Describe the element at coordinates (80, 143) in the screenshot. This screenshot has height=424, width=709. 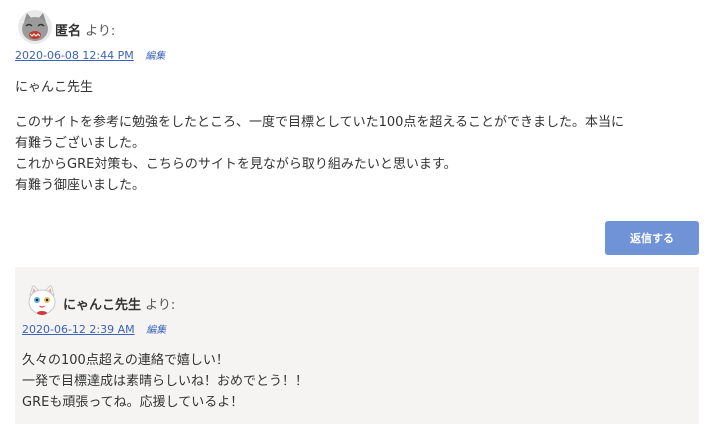
I see `comment-line: 有難うございました。` at that location.